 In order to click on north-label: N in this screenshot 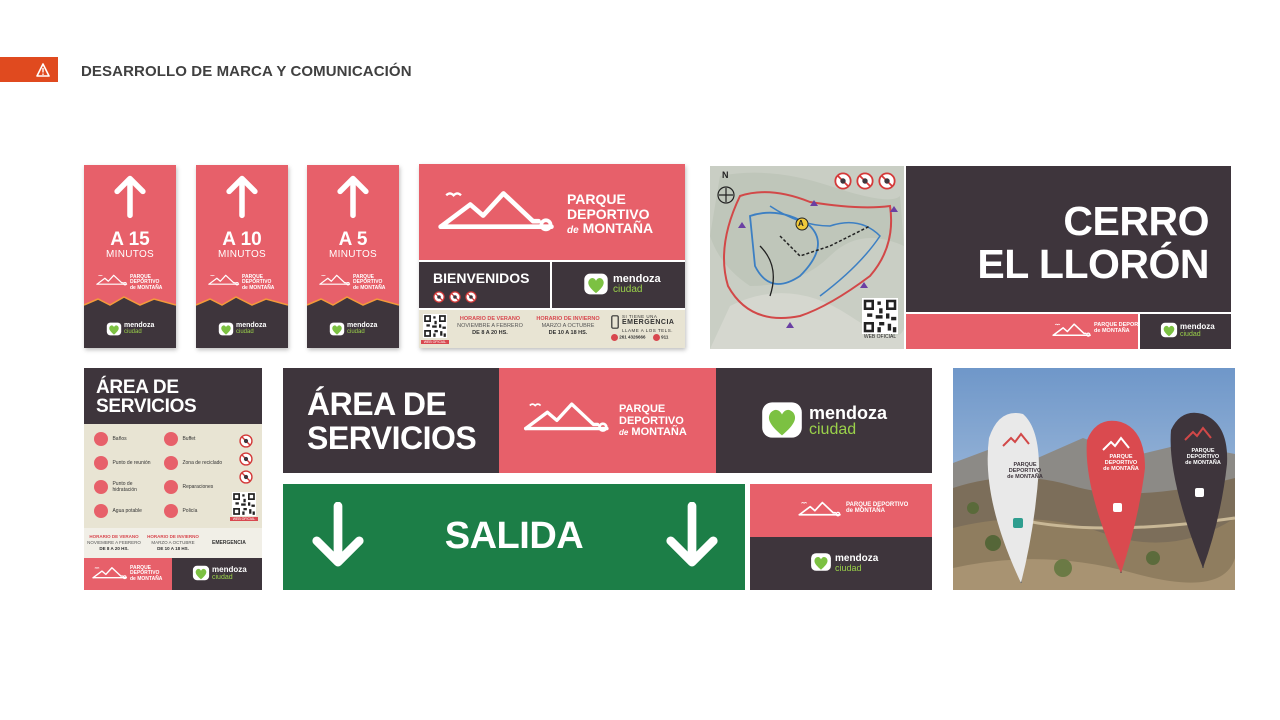, I will do `click(725, 175)`.